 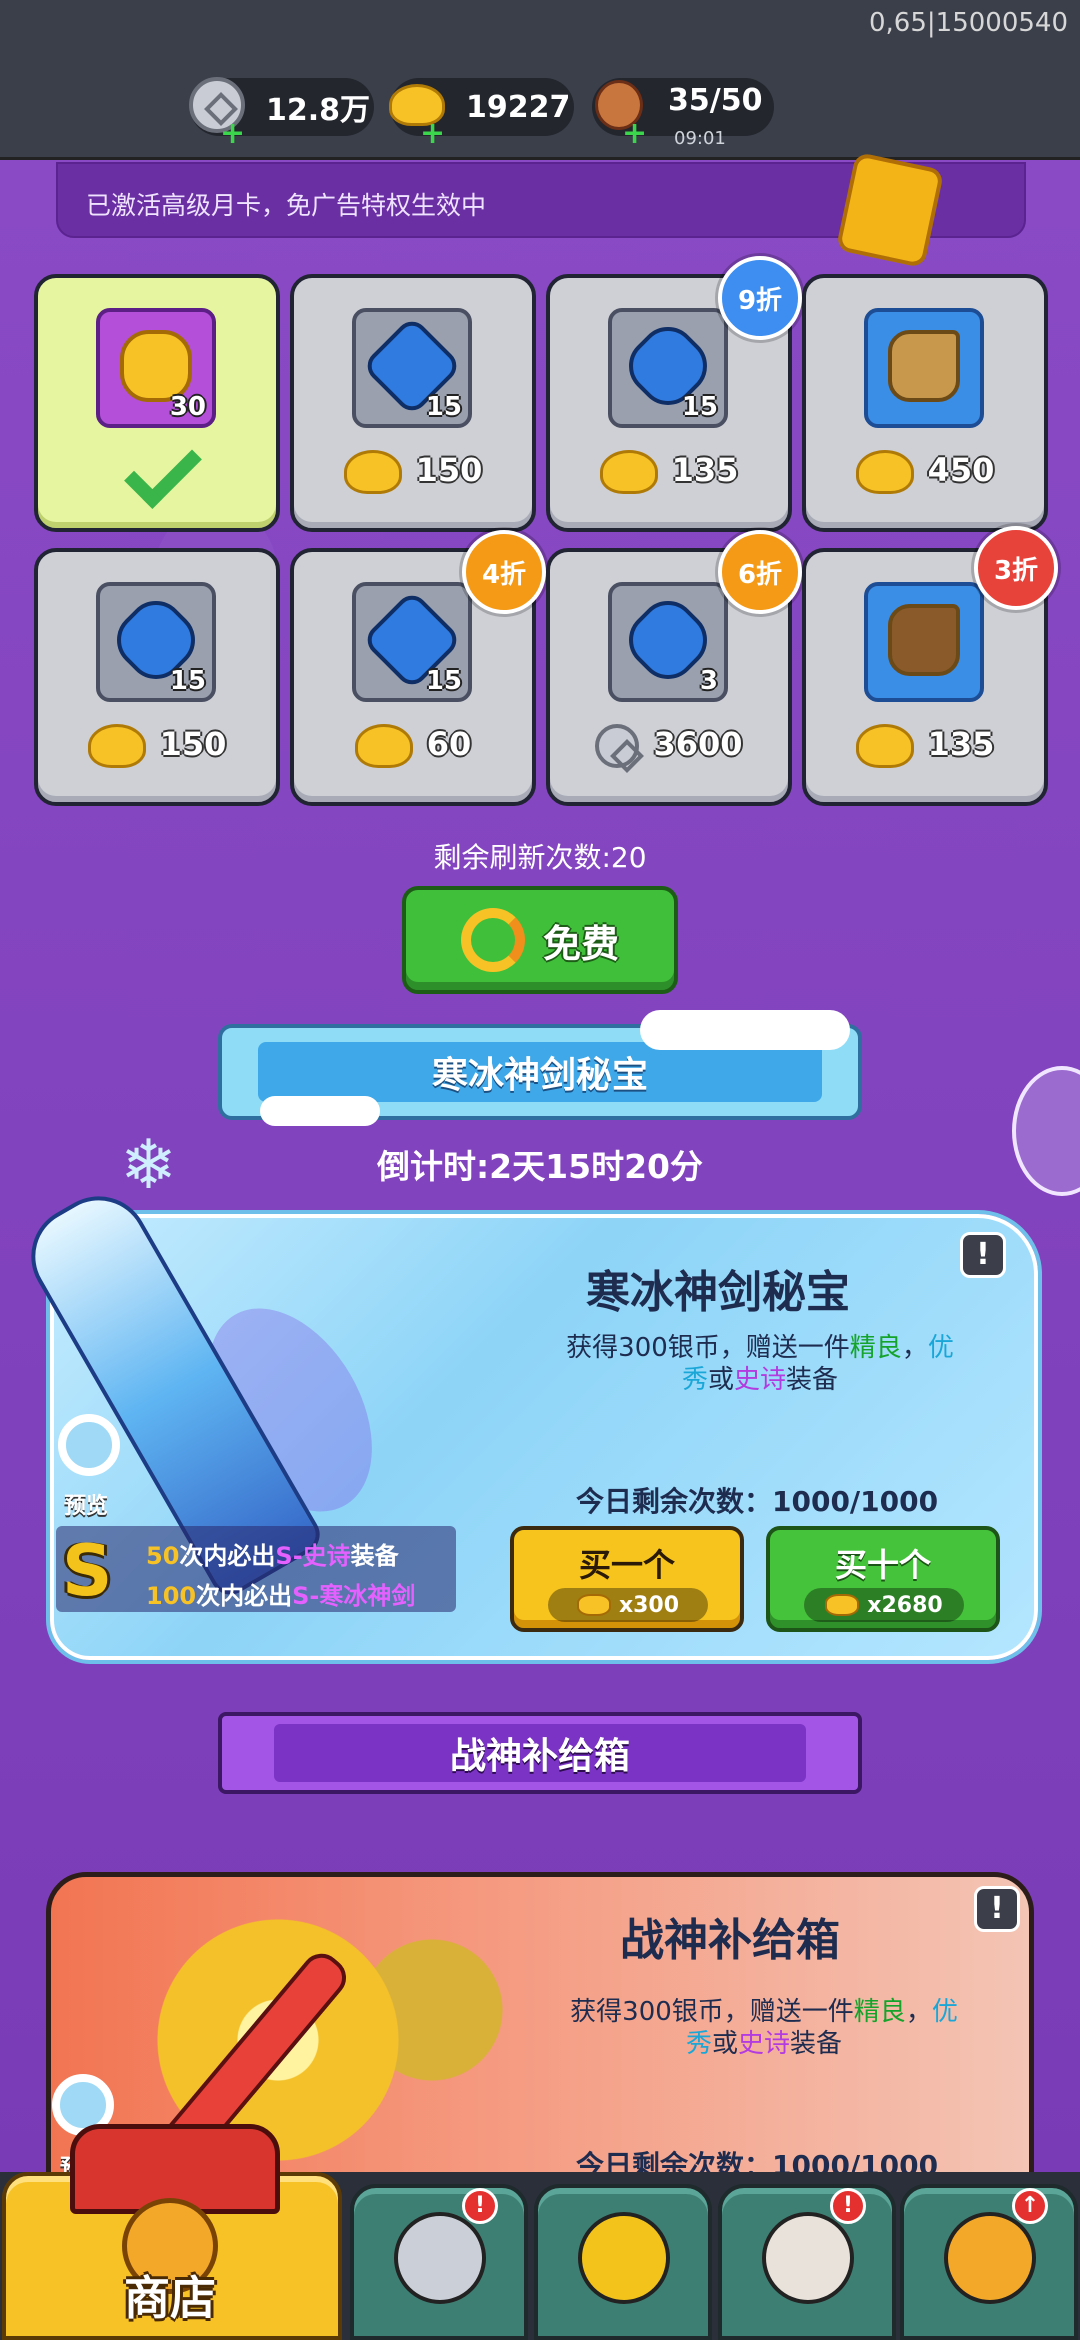 I want to click on add-silver-icon: +, so click(x=232, y=134).